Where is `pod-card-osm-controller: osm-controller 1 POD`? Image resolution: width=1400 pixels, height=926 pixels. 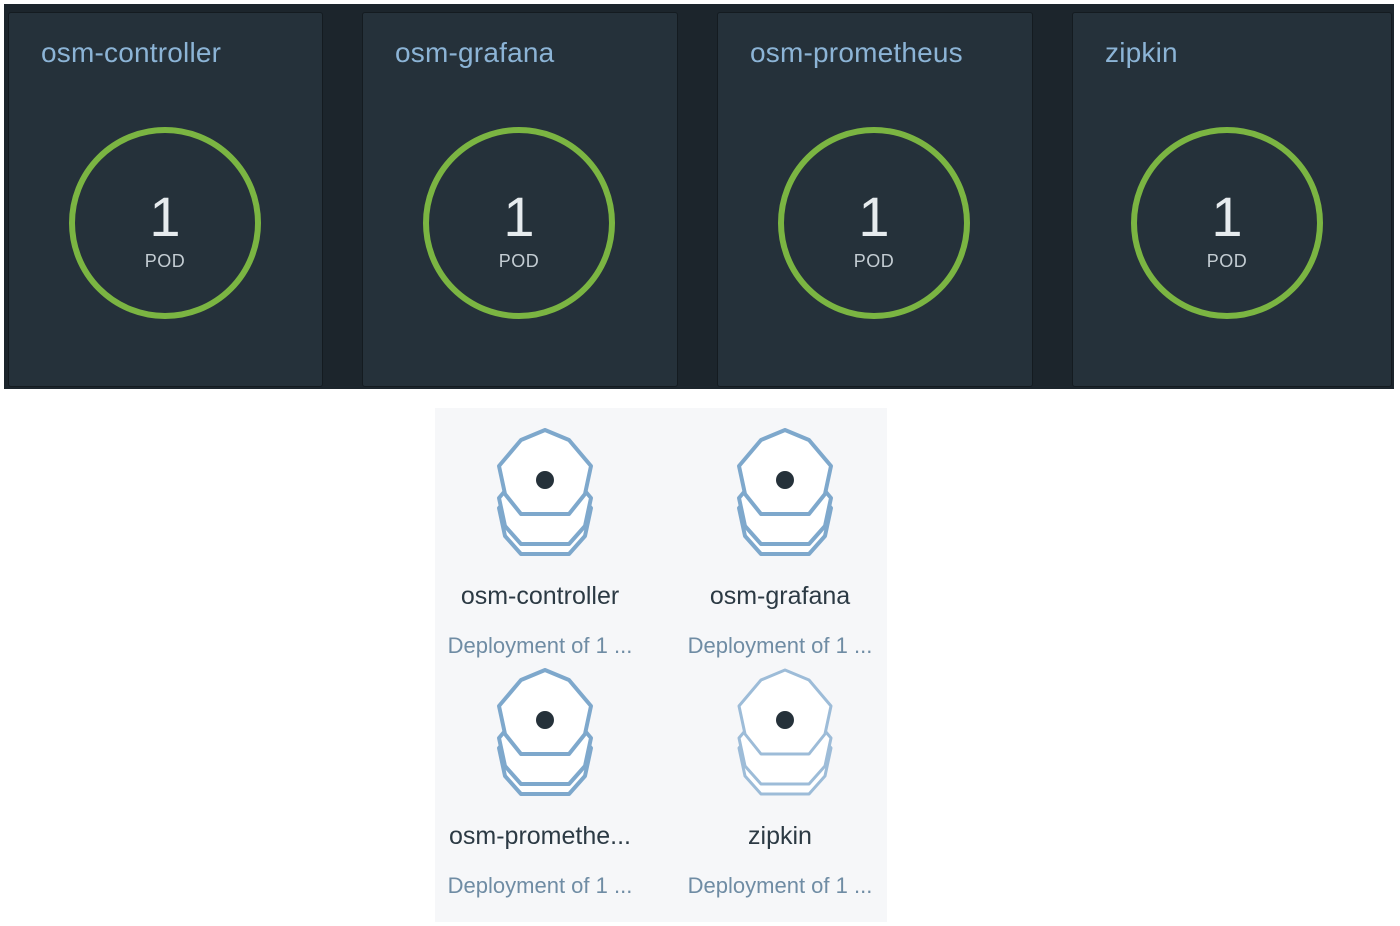
pod-card-osm-controller: osm-controller 1 POD is located at coordinates (165, 199).